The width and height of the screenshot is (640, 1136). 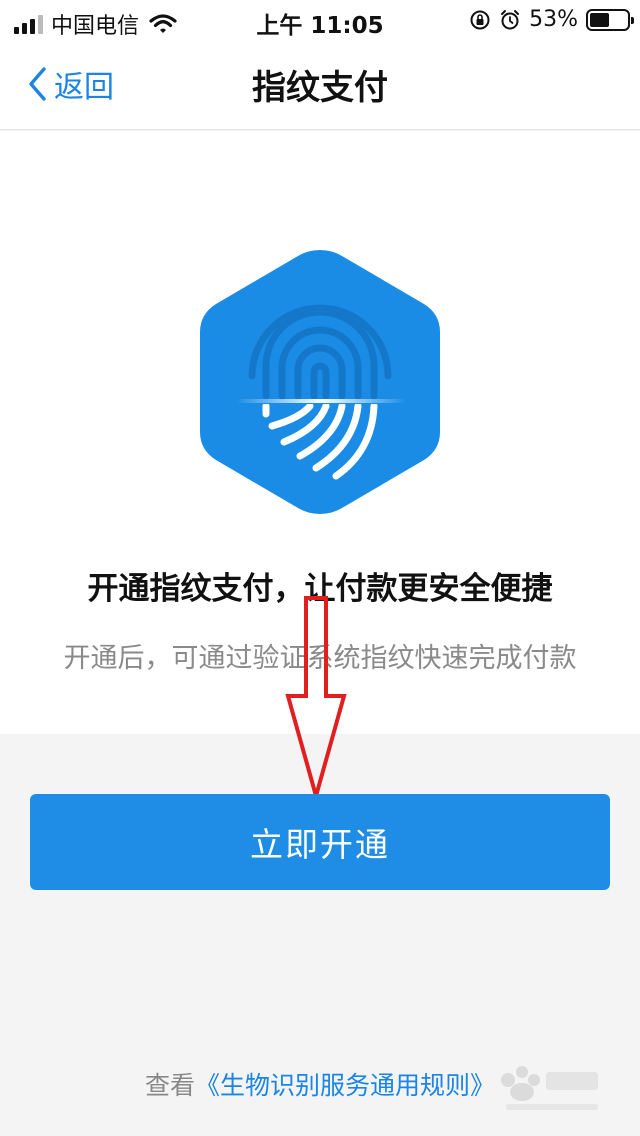 I want to click on arrow-down-icon, so click(x=316, y=698).